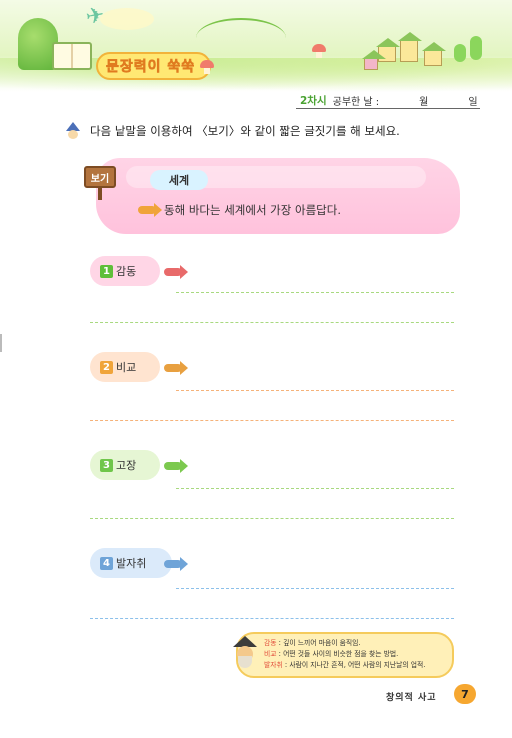  Describe the element at coordinates (315, 292) in the screenshot. I see `answer-line-1a` at that location.